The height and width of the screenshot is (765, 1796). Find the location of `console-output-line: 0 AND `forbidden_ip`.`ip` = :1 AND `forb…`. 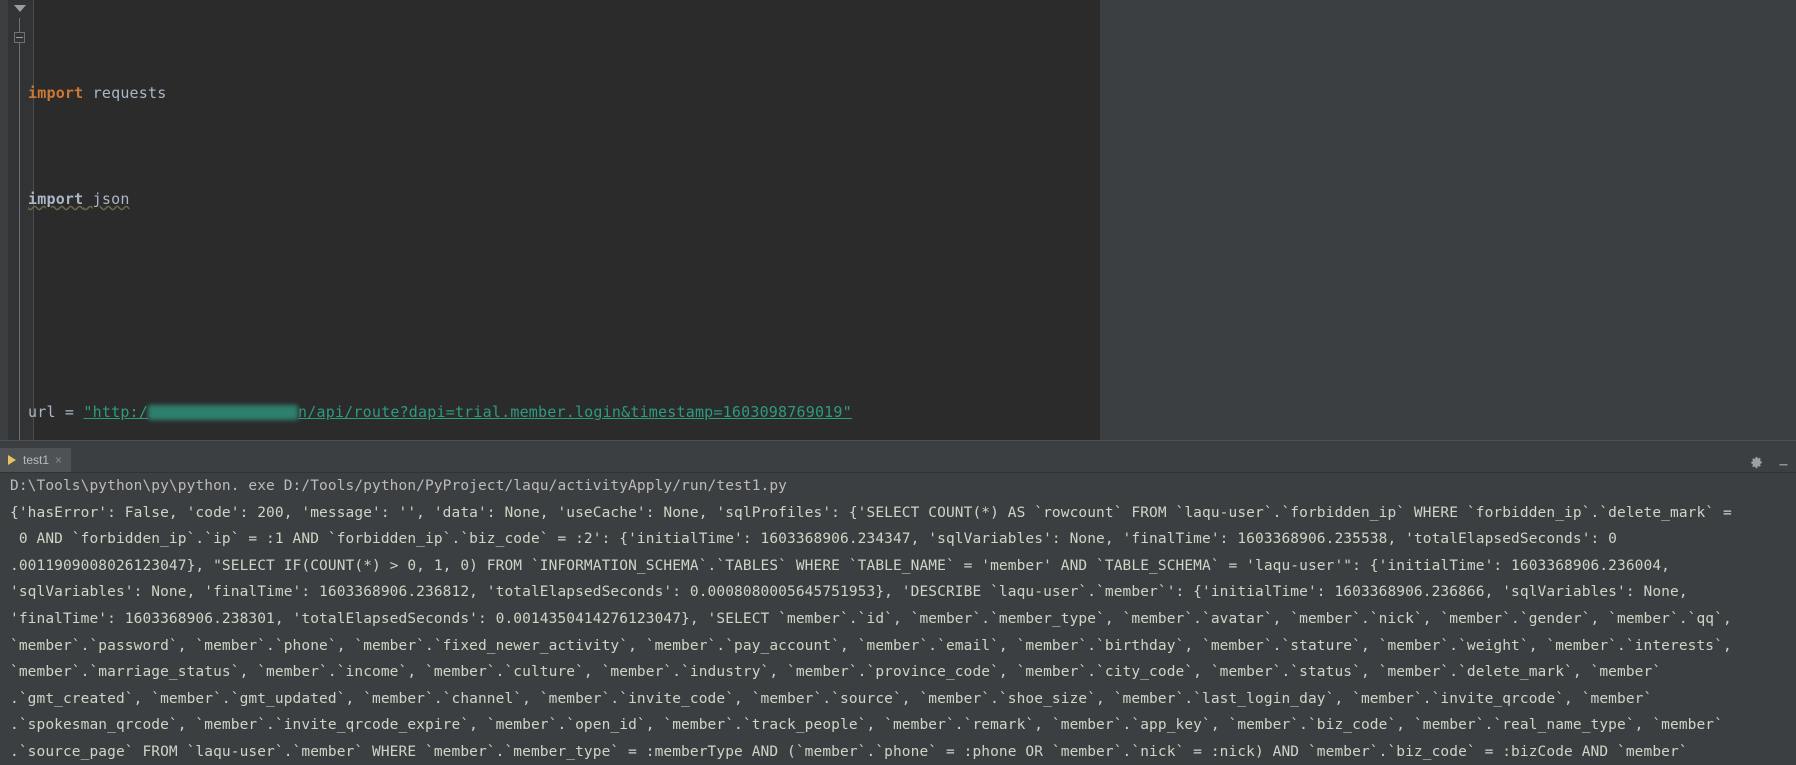

console-output-line: 0 AND `forbidden_ip`.`ip` = :1 AND `forb… is located at coordinates (814, 539).